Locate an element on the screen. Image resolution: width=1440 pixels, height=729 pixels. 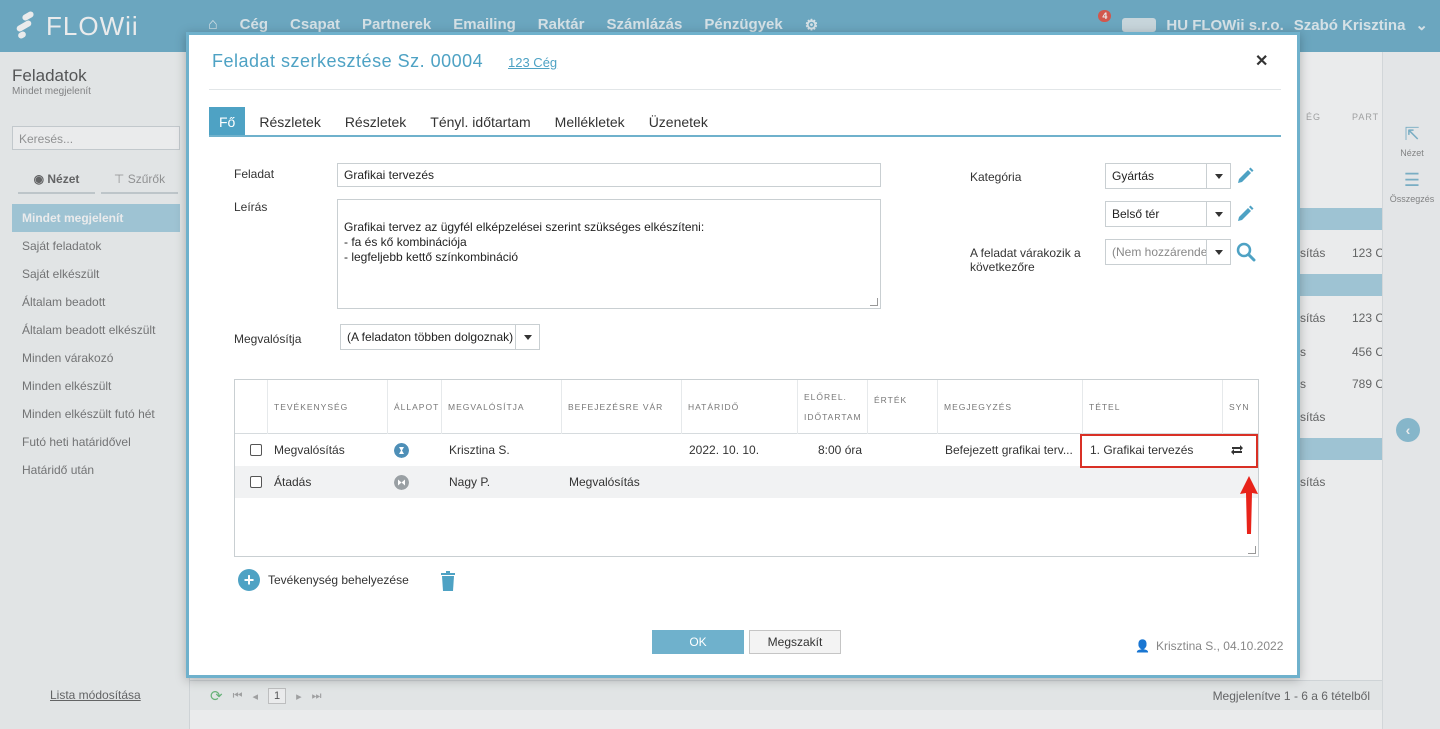
cell-deadline: 2022. 10. 10. is located at coordinates (724, 450).